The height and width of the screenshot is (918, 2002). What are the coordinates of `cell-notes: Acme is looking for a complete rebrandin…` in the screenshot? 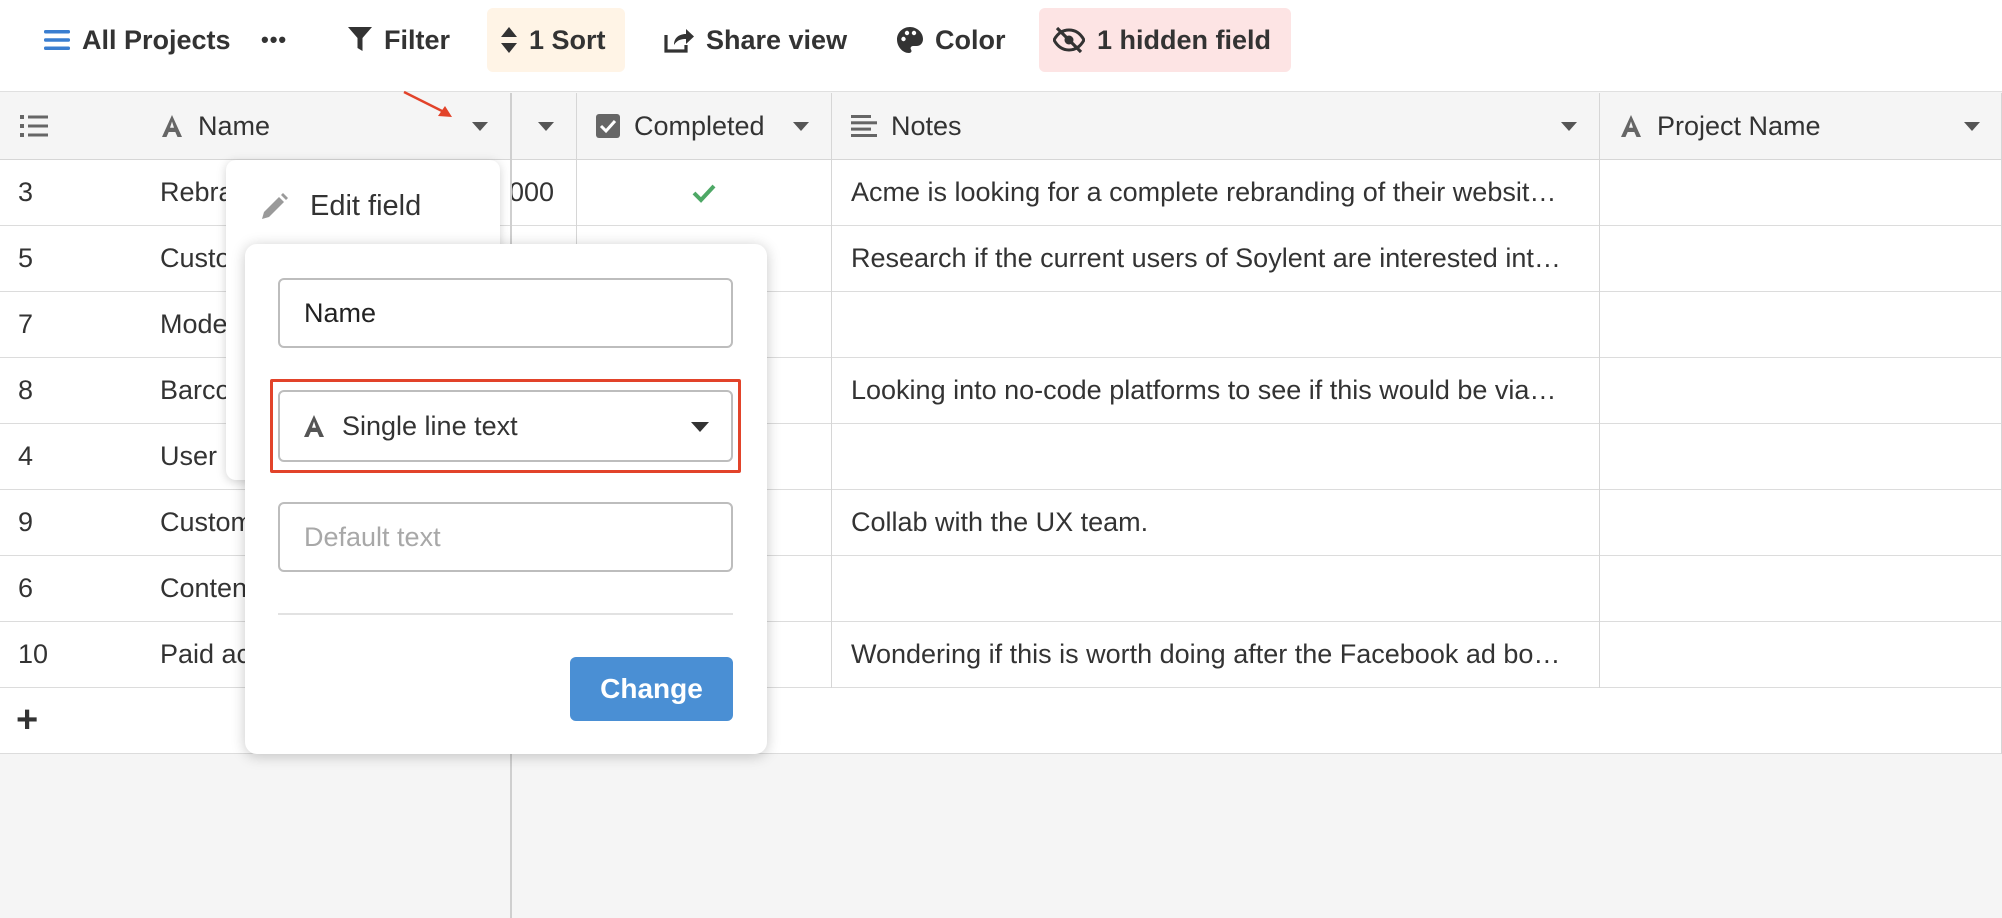 It's located at (1221, 192).